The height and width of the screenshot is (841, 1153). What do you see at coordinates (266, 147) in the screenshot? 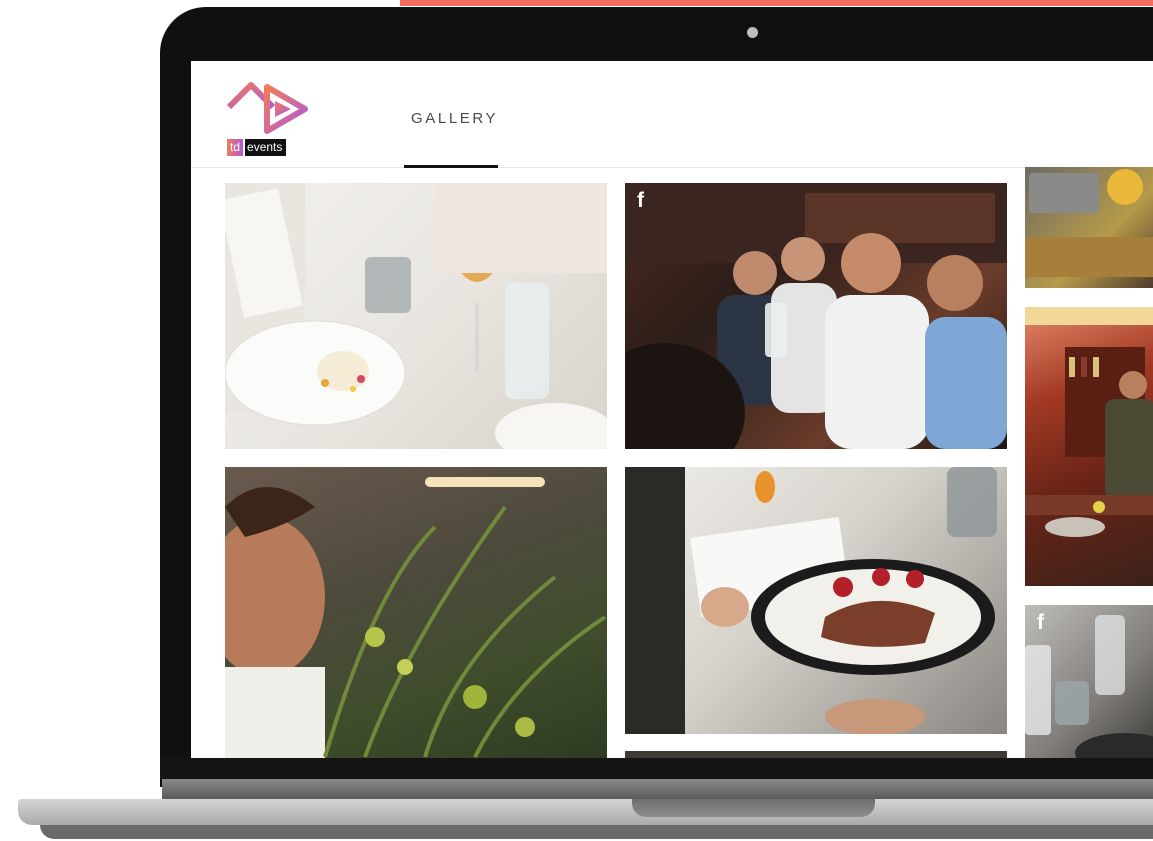
I see `logo-word-events: events` at bounding box center [266, 147].